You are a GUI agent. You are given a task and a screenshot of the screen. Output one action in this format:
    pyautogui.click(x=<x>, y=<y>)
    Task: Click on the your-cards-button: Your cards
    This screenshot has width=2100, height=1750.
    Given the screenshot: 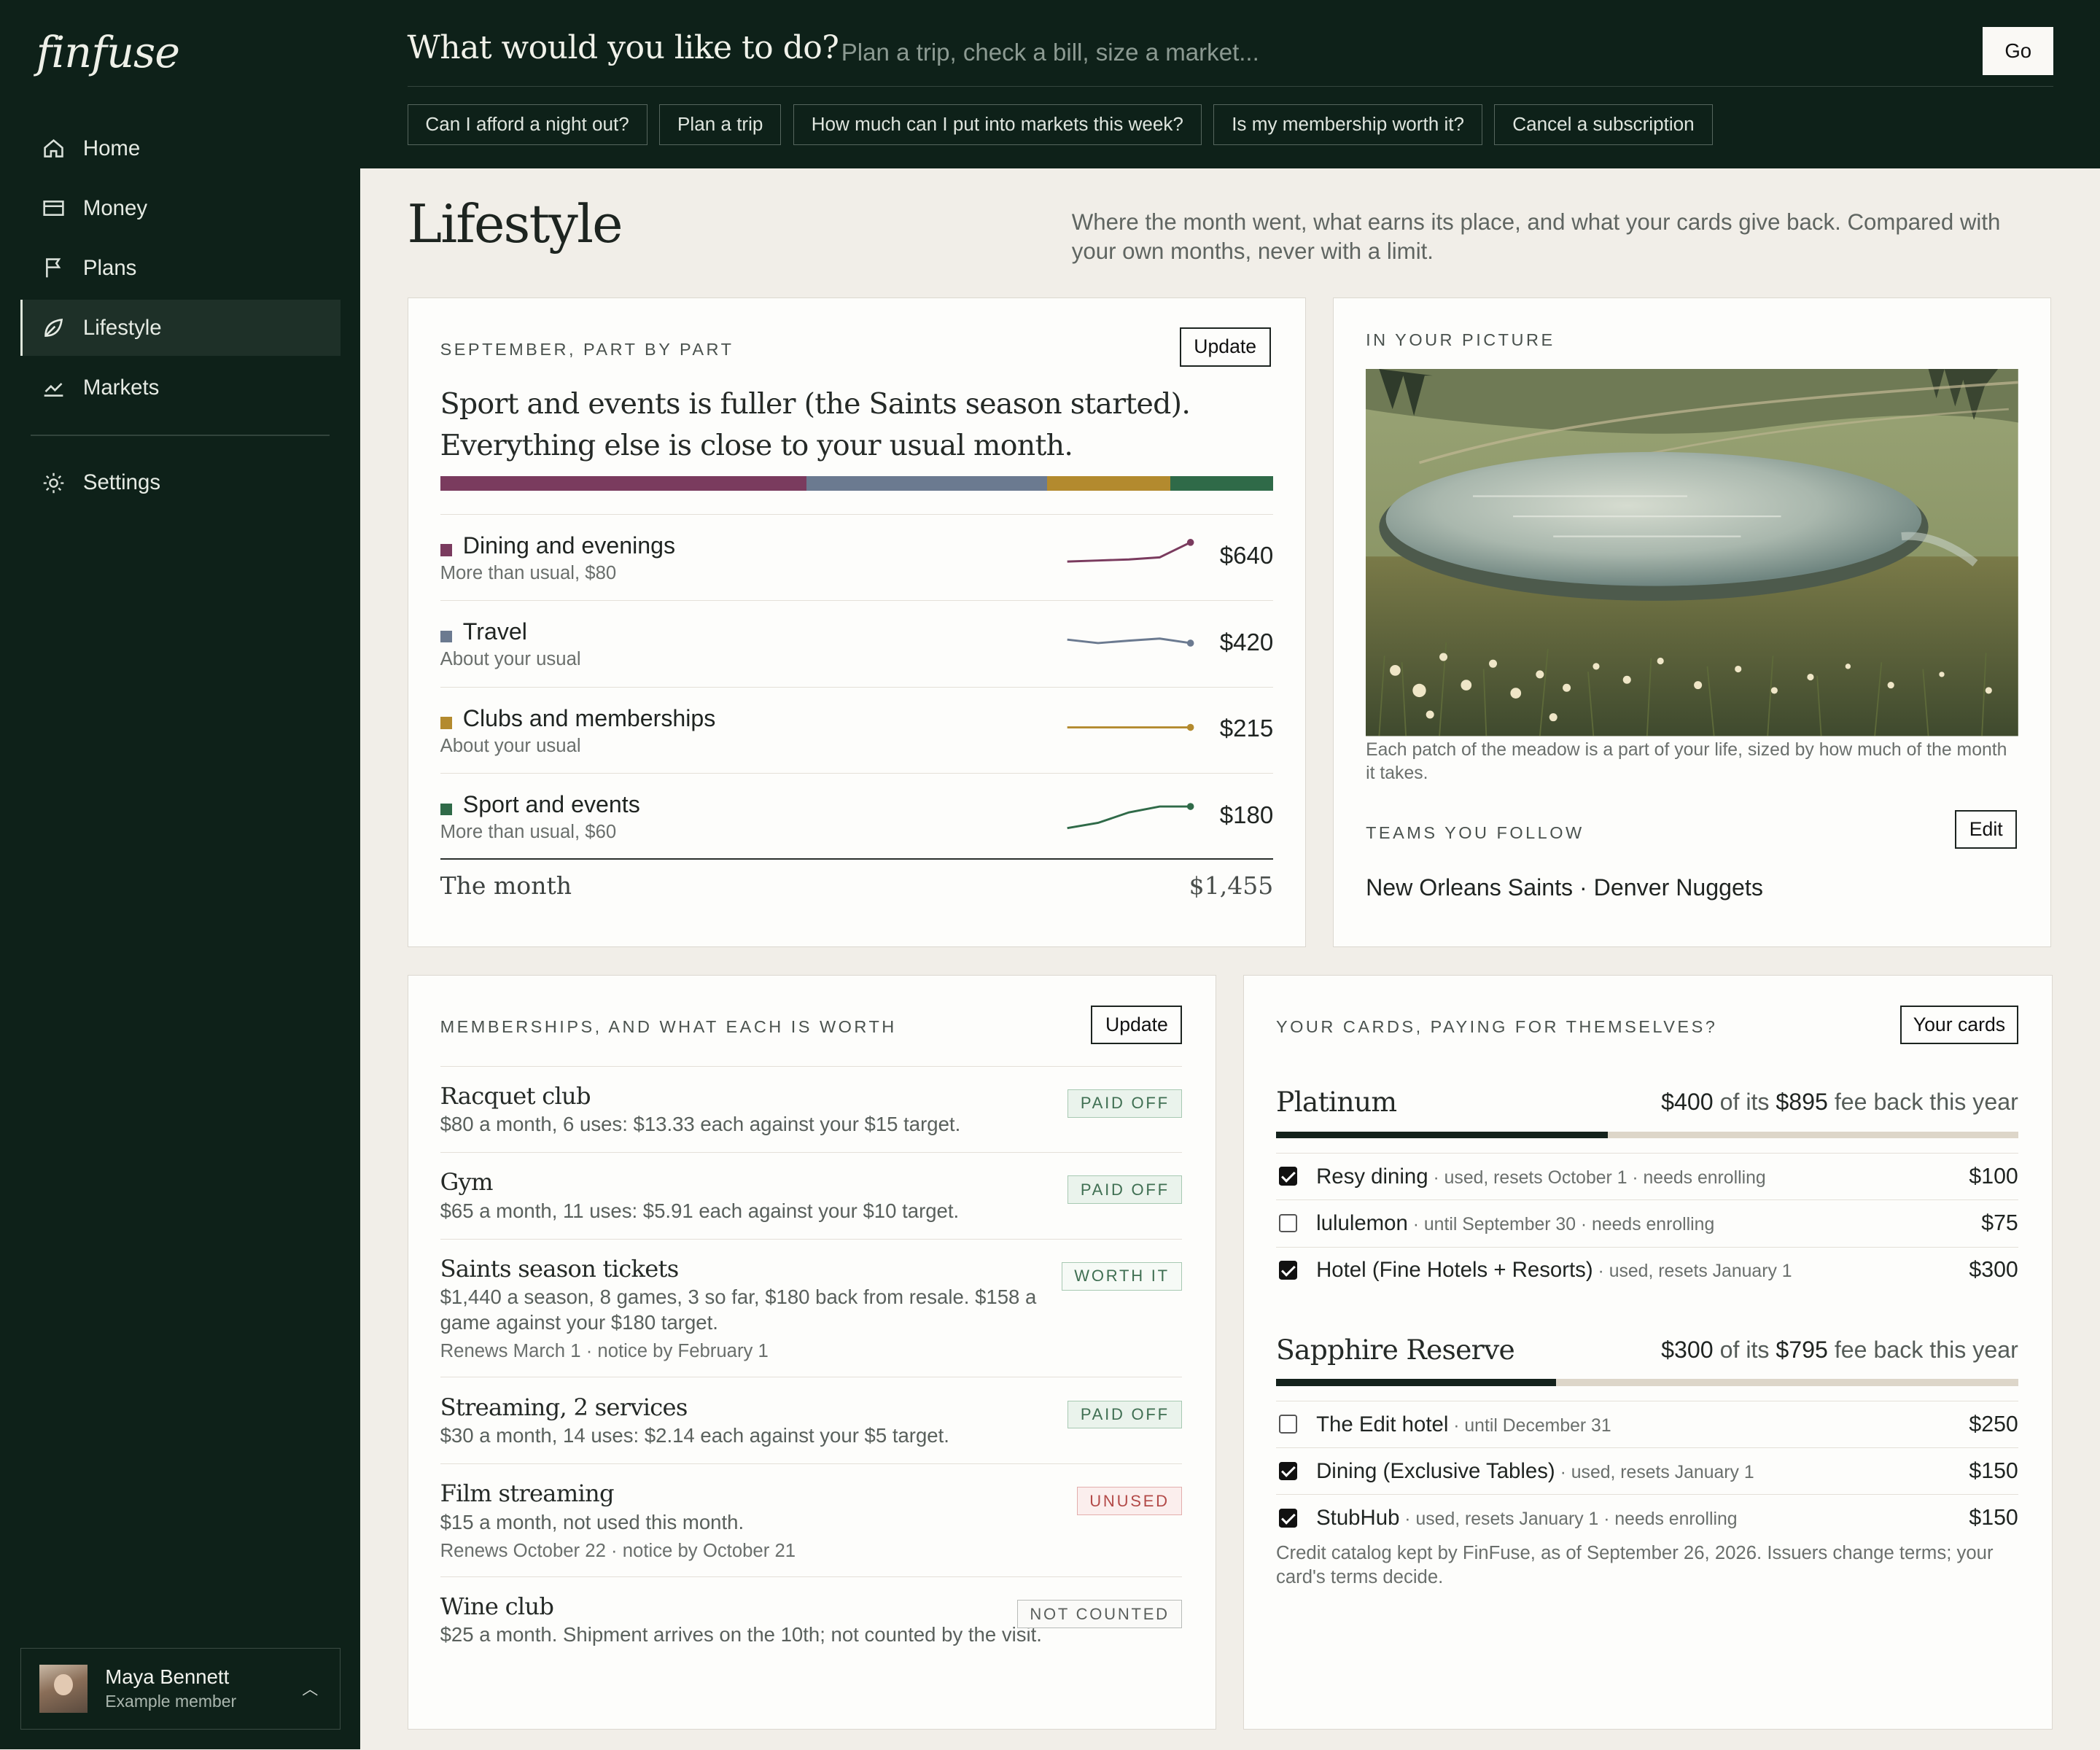 What is the action you would take?
    pyautogui.click(x=1959, y=1025)
    